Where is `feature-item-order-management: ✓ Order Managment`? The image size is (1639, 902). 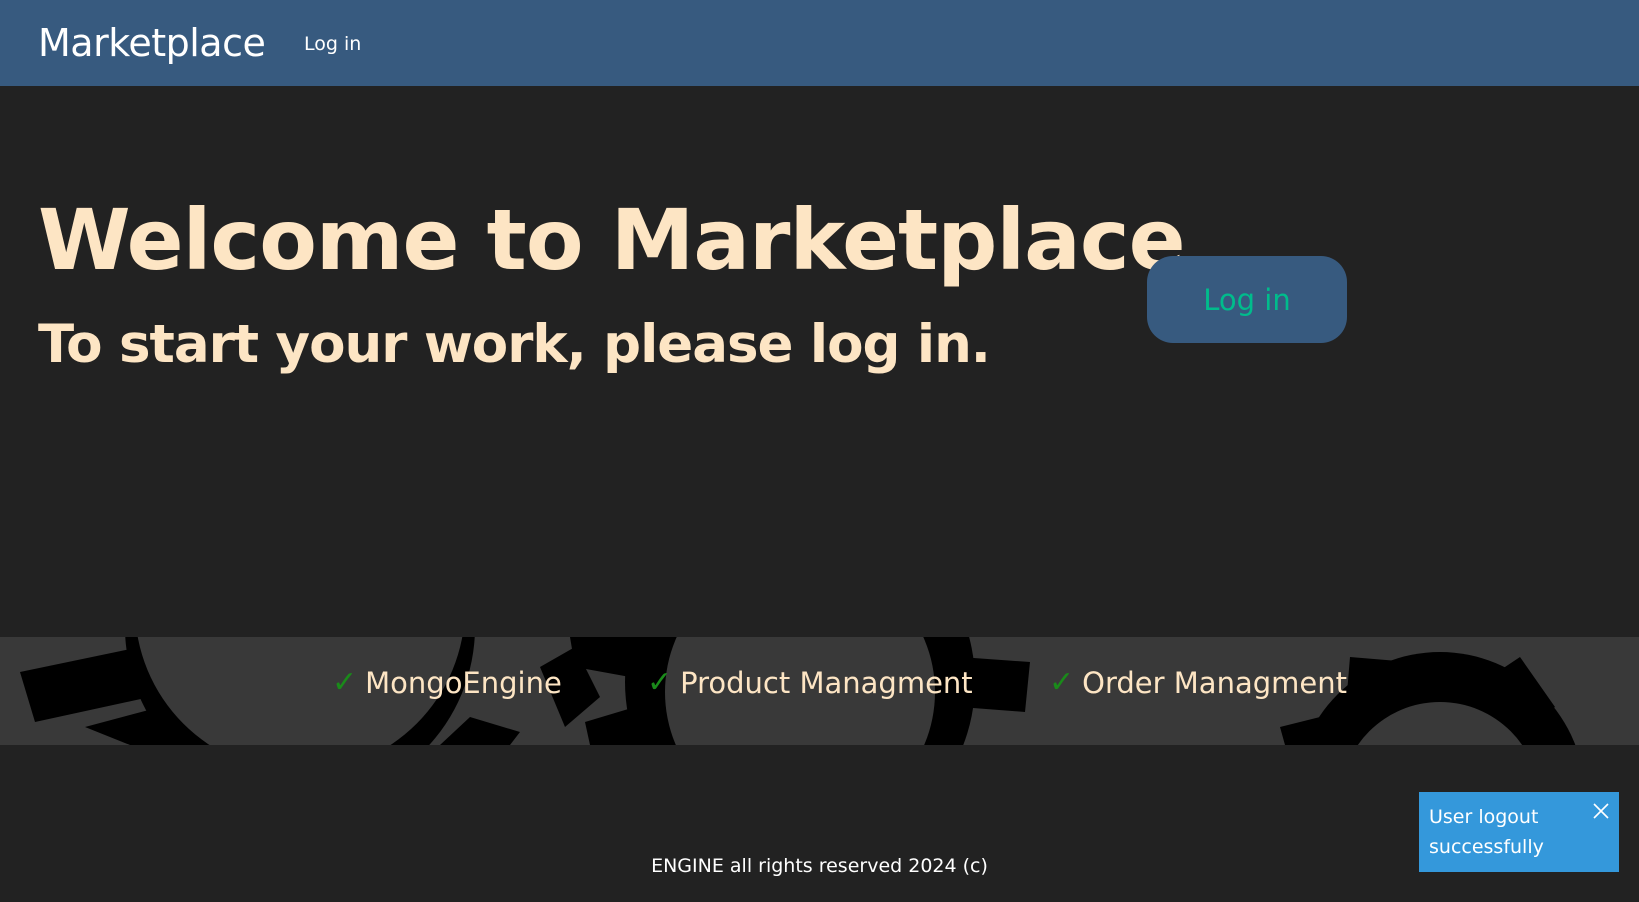 feature-item-order-management: ✓ Order Managment is located at coordinates (1198, 683).